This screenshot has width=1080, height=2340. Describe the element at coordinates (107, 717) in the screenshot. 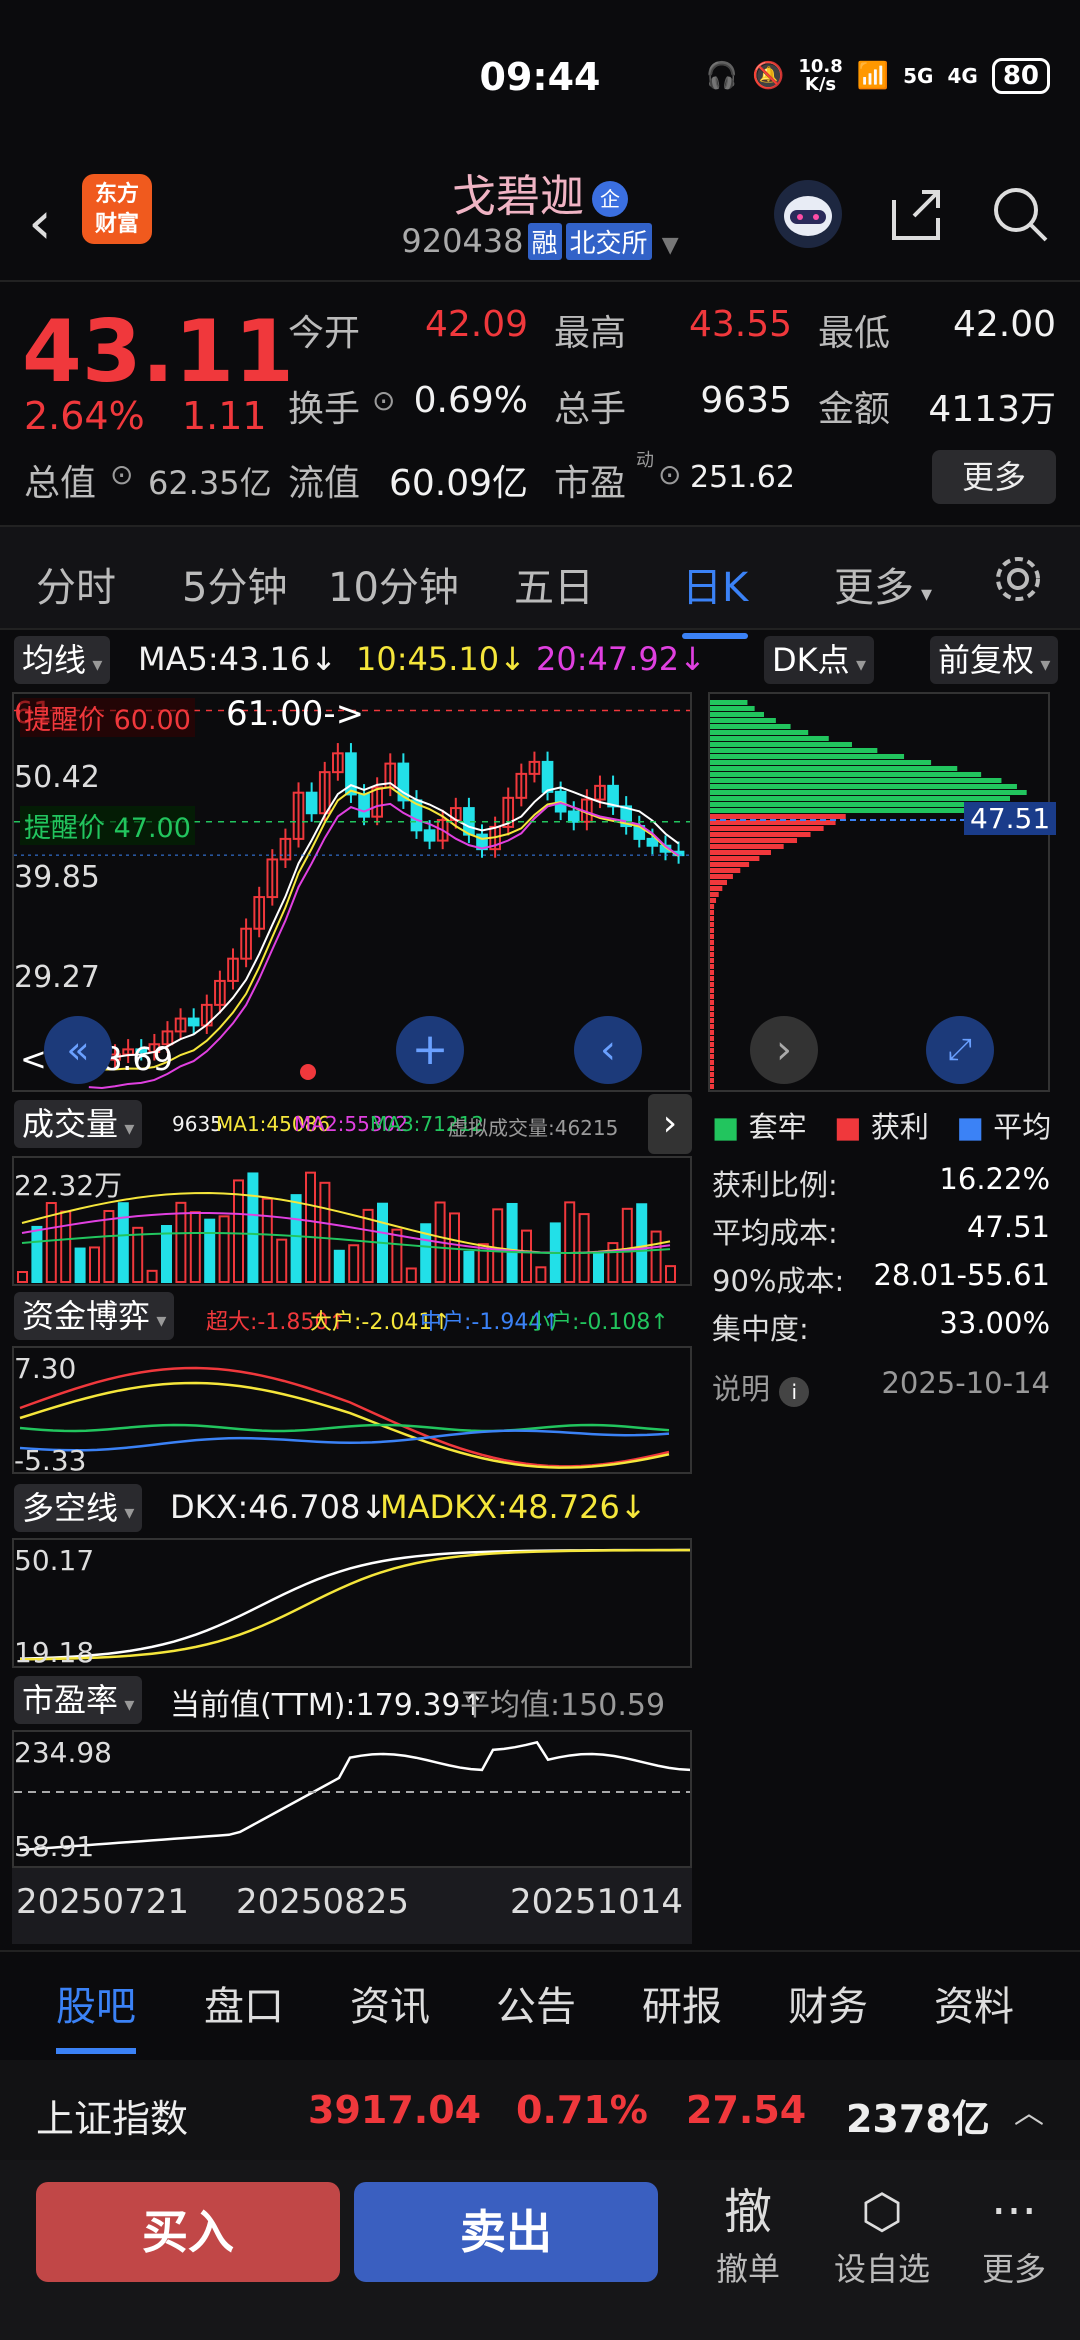

I see `alert-price-high: 提醒价 60.00` at that location.